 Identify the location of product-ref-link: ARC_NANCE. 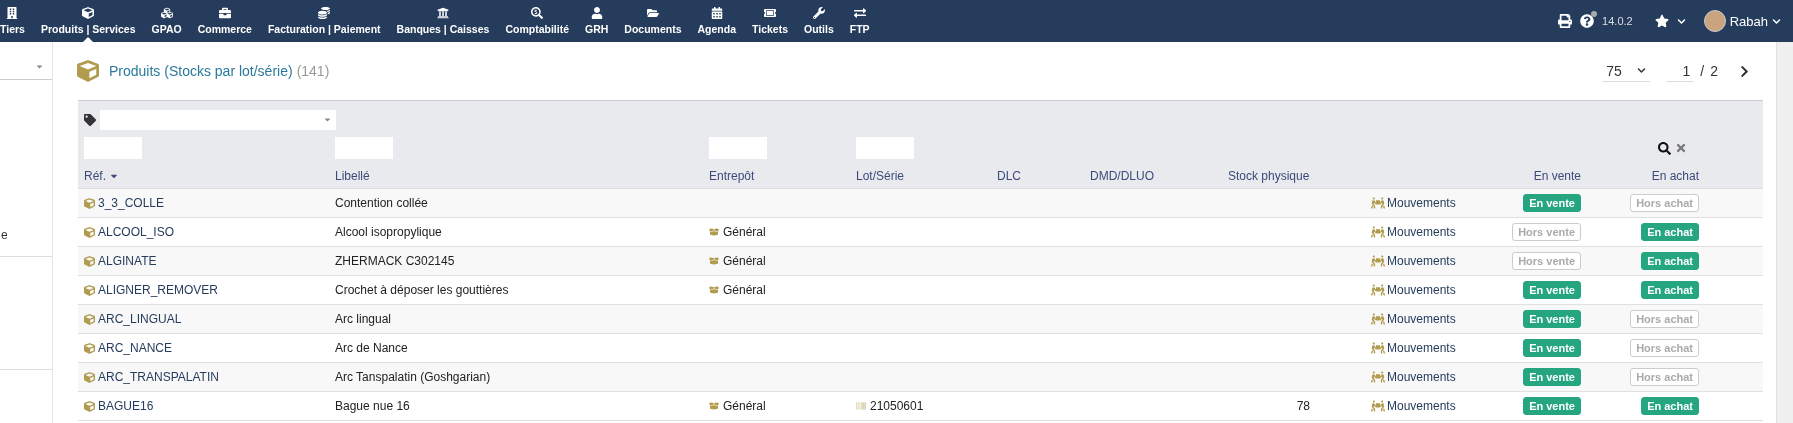
(209, 348).